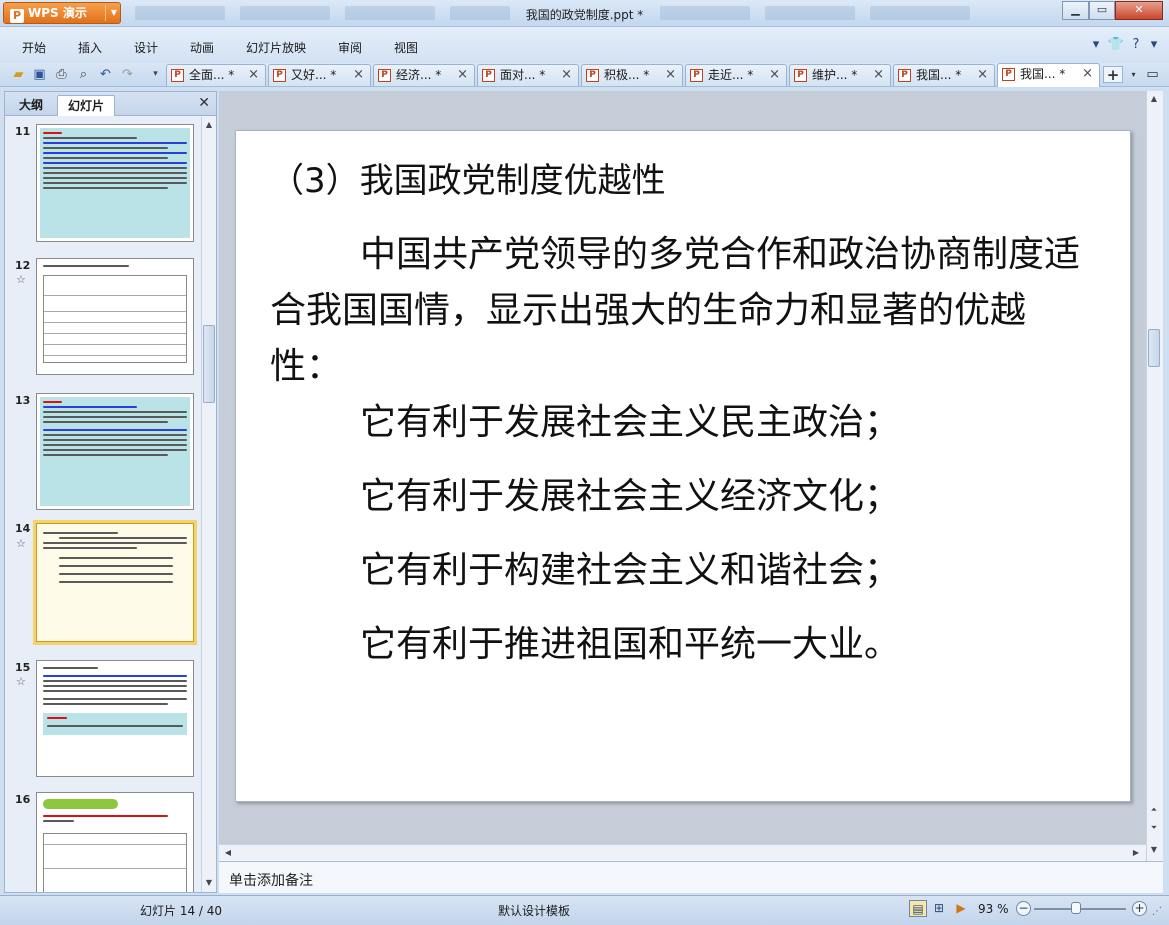 Image resolution: width=1169 pixels, height=925 pixels. I want to click on menu-bar: 开始 插入 设计 动画 幻灯片放映 审阅 视图 ▾ 👕 ? ▾, so click(584, 45).